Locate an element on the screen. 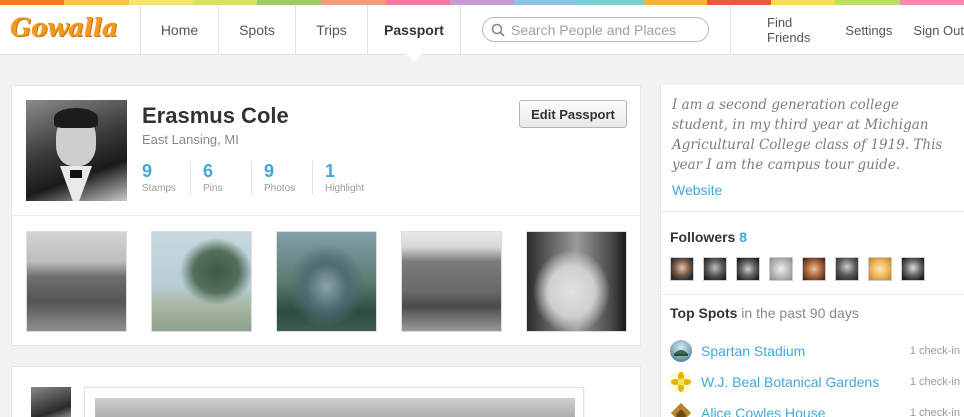  stat-highlight-label: Highlight is located at coordinates (344, 188).